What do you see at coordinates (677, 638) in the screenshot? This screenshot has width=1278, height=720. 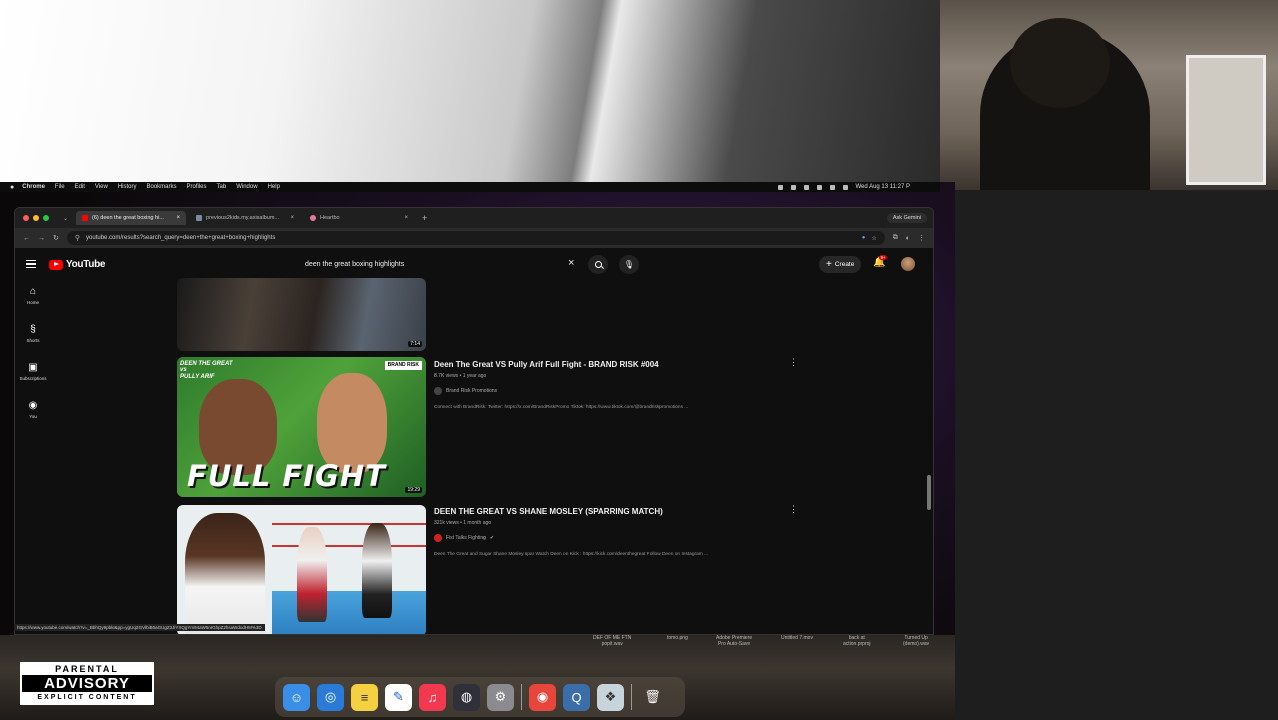 I see `desktop-file: tomo.png` at bounding box center [677, 638].